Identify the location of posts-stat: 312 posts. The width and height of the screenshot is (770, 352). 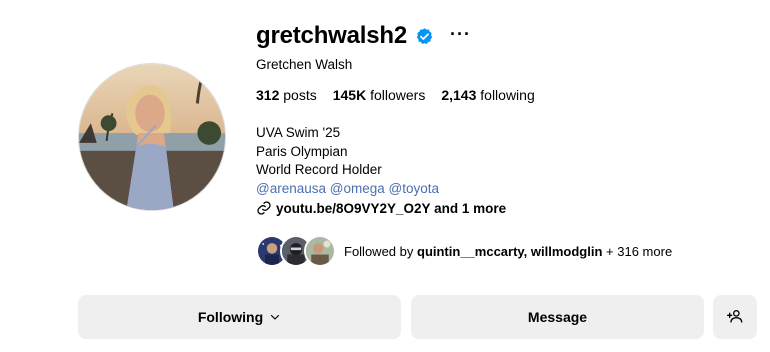
(286, 95).